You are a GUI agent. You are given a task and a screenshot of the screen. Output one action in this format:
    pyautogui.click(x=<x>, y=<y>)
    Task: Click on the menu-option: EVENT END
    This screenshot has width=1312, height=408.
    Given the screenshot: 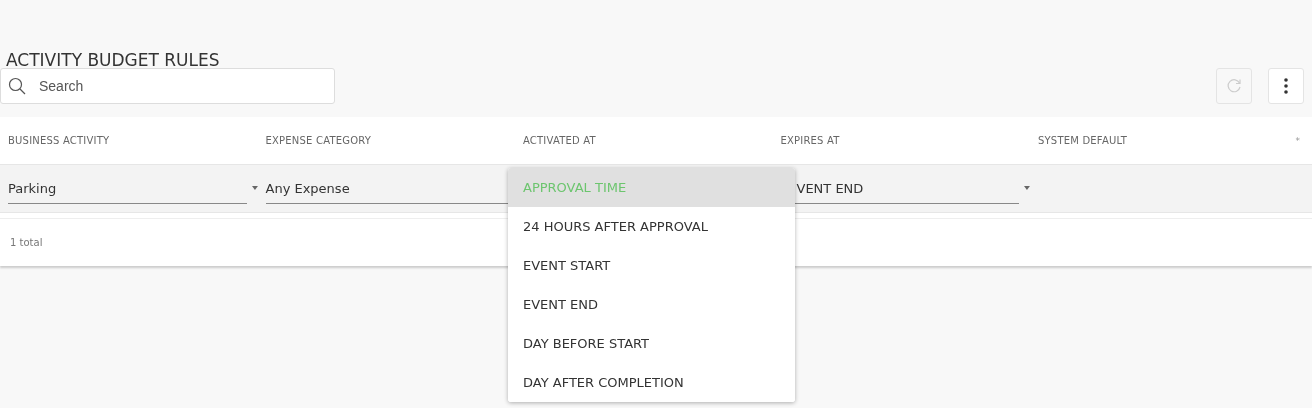 What is the action you would take?
    pyautogui.click(x=651, y=304)
    